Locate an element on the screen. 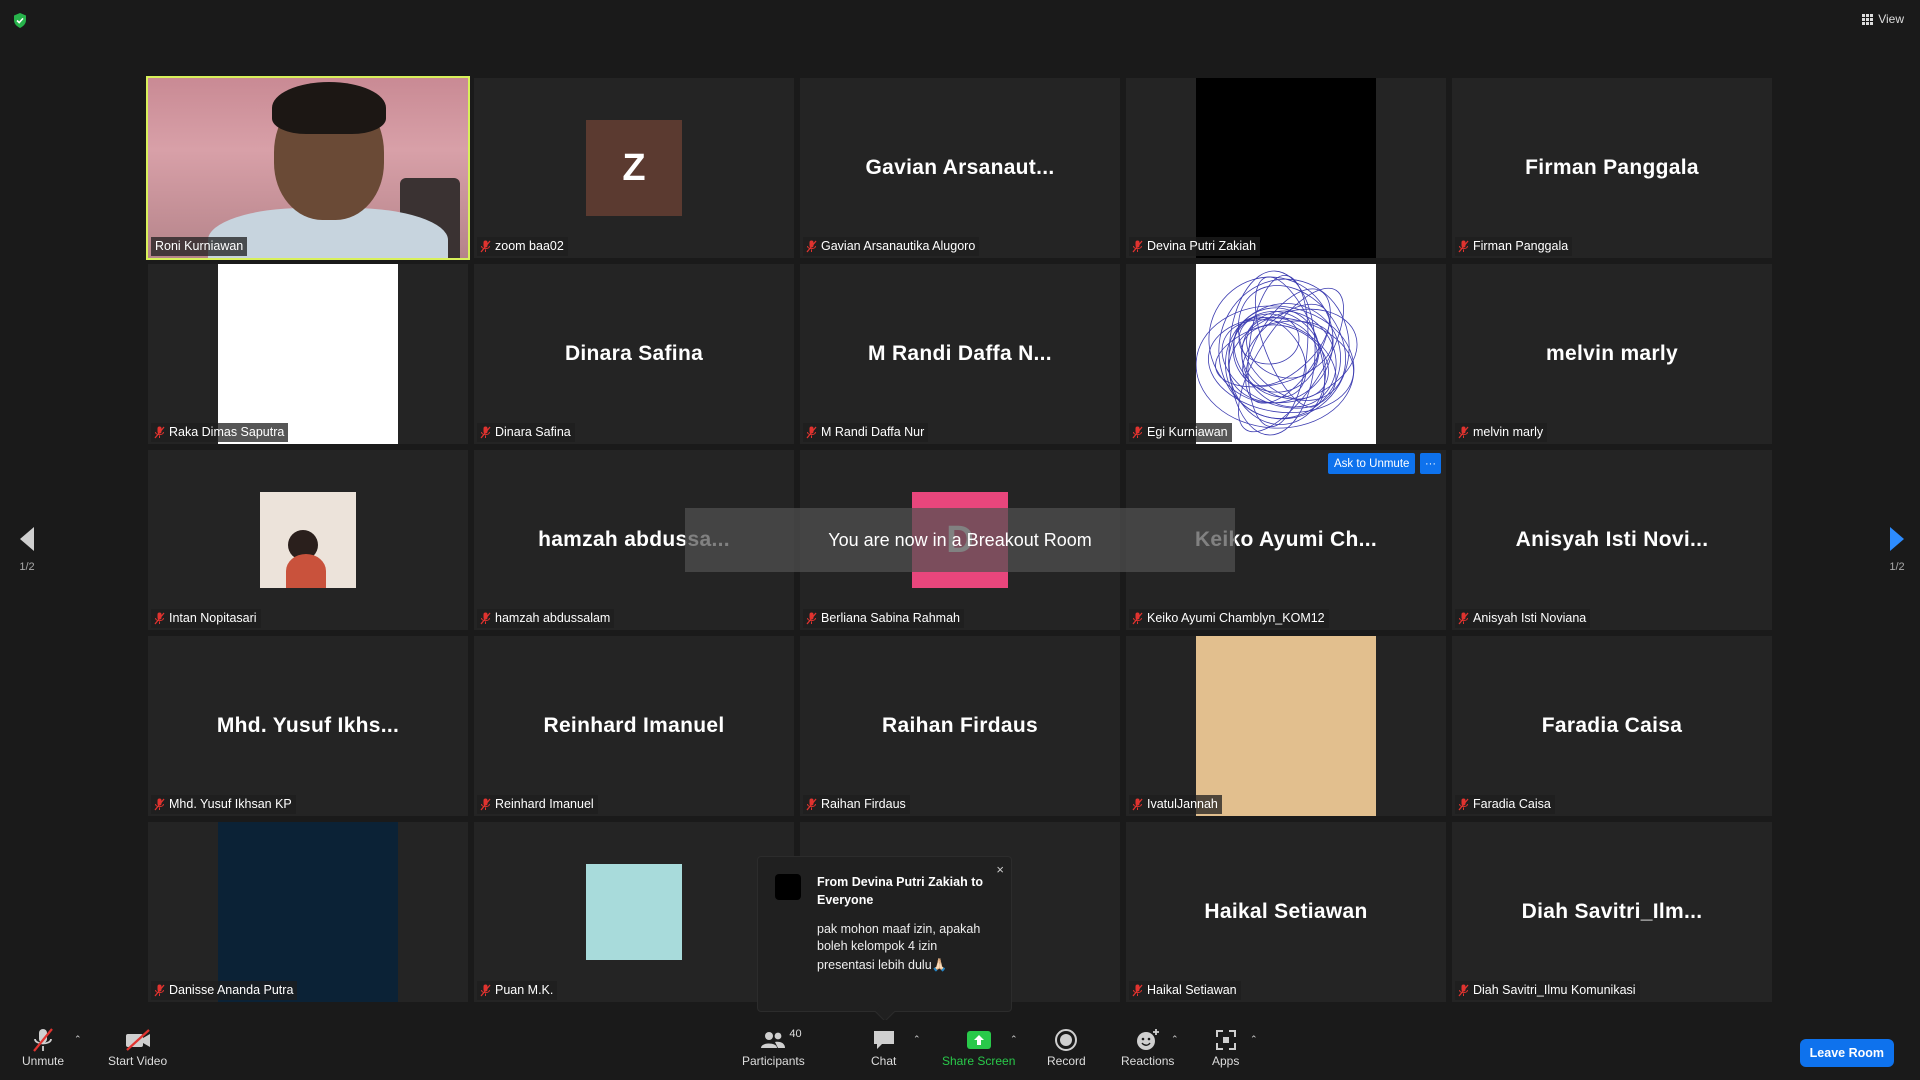 Image resolution: width=1920 pixels, height=1080 pixels. participants-icon is located at coordinates (773, 1040).